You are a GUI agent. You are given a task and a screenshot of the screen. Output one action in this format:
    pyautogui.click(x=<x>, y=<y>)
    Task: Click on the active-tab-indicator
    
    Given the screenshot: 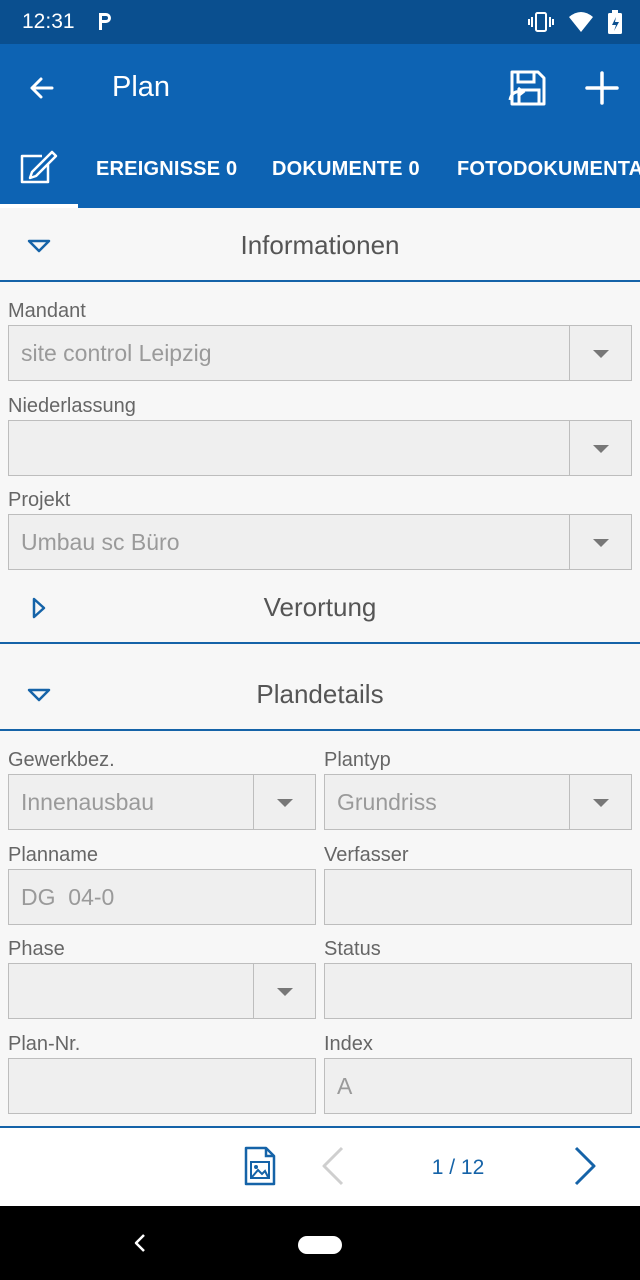 What is the action you would take?
    pyautogui.click(x=39, y=206)
    